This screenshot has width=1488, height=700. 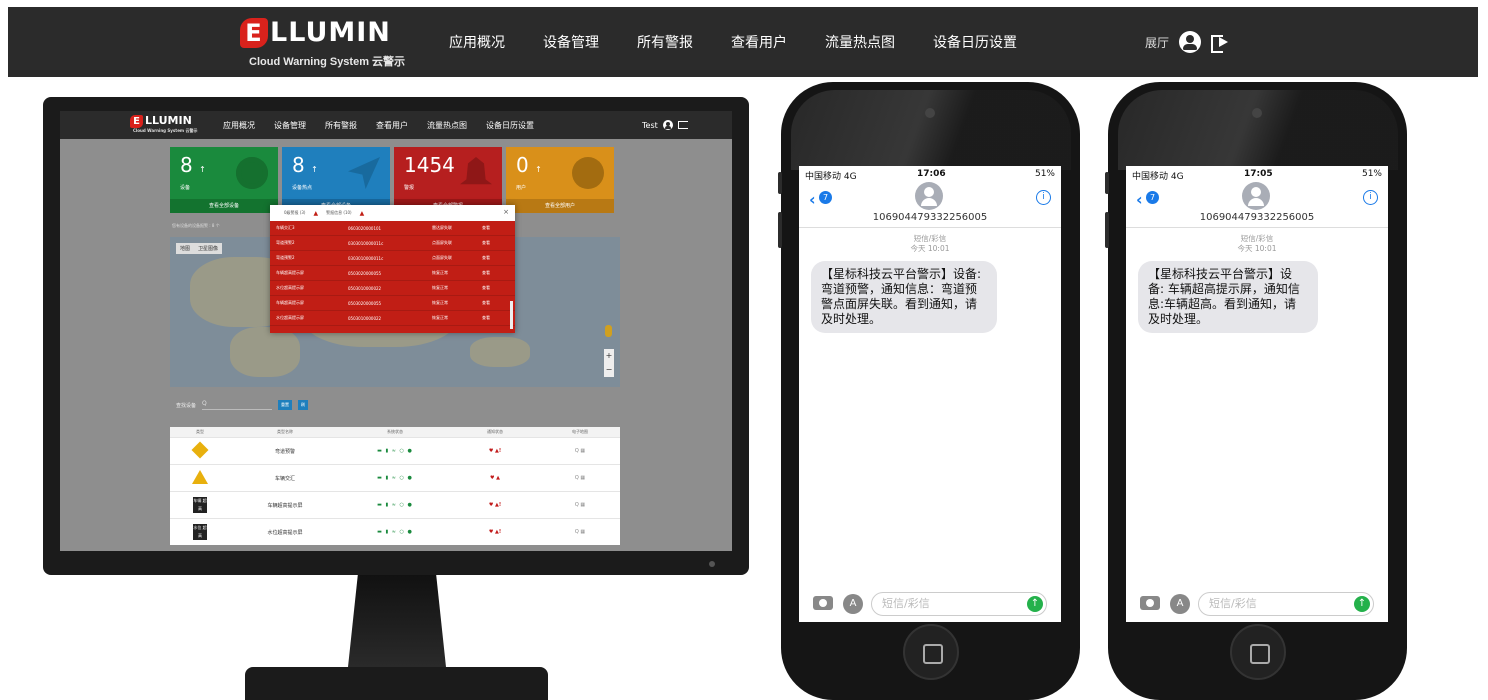 I want to click on card-alerts-label: 警报, so click(x=409, y=188).